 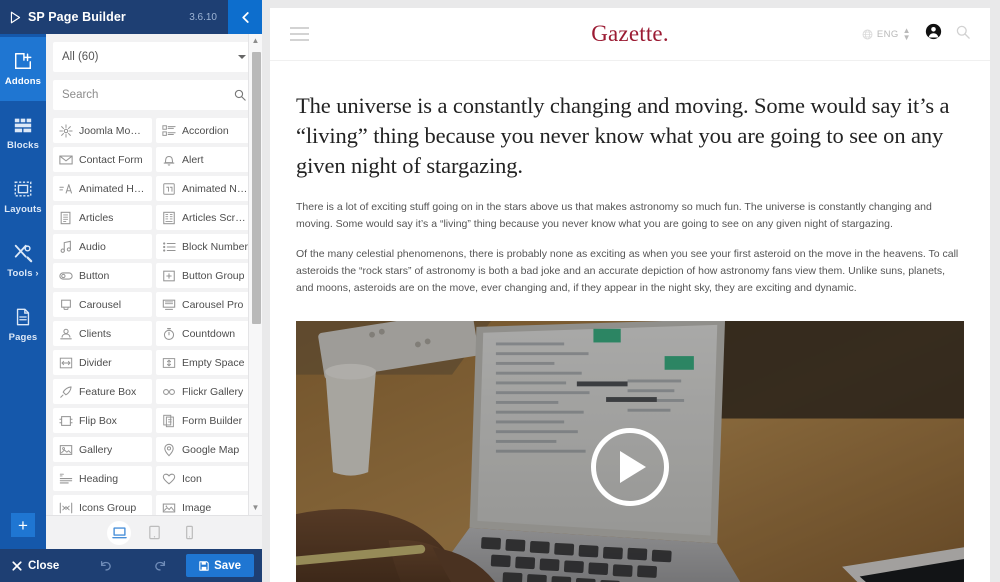 What do you see at coordinates (66, 333) in the screenshot?
I see `clients-icon` at bounding box center [66, 333].